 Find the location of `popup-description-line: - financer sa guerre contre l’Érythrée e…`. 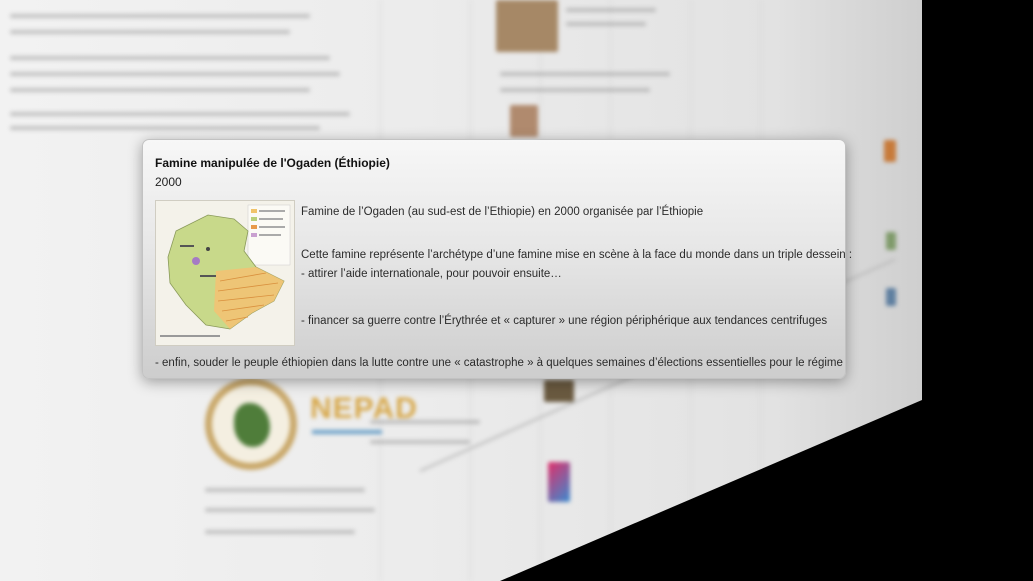

popup-description-line: - financer sa guerre contre l’Érythrée e… is located at coordinates (564, 321).